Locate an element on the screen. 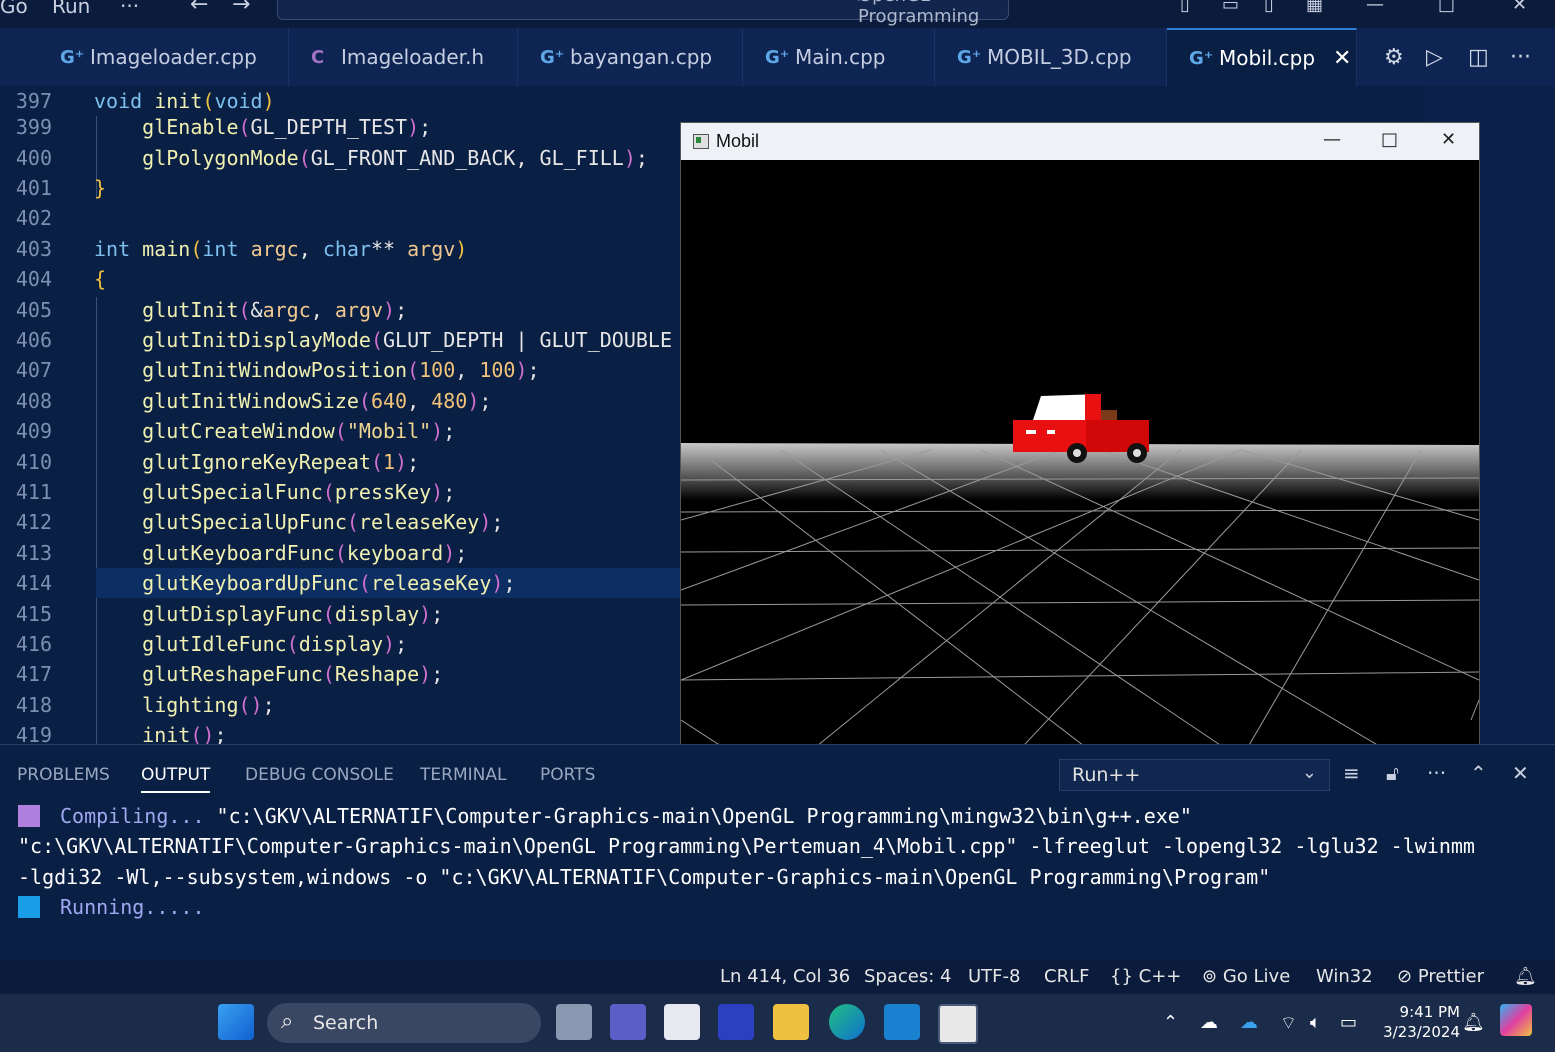  menu-run: Run is located at coordinates (71, 9).